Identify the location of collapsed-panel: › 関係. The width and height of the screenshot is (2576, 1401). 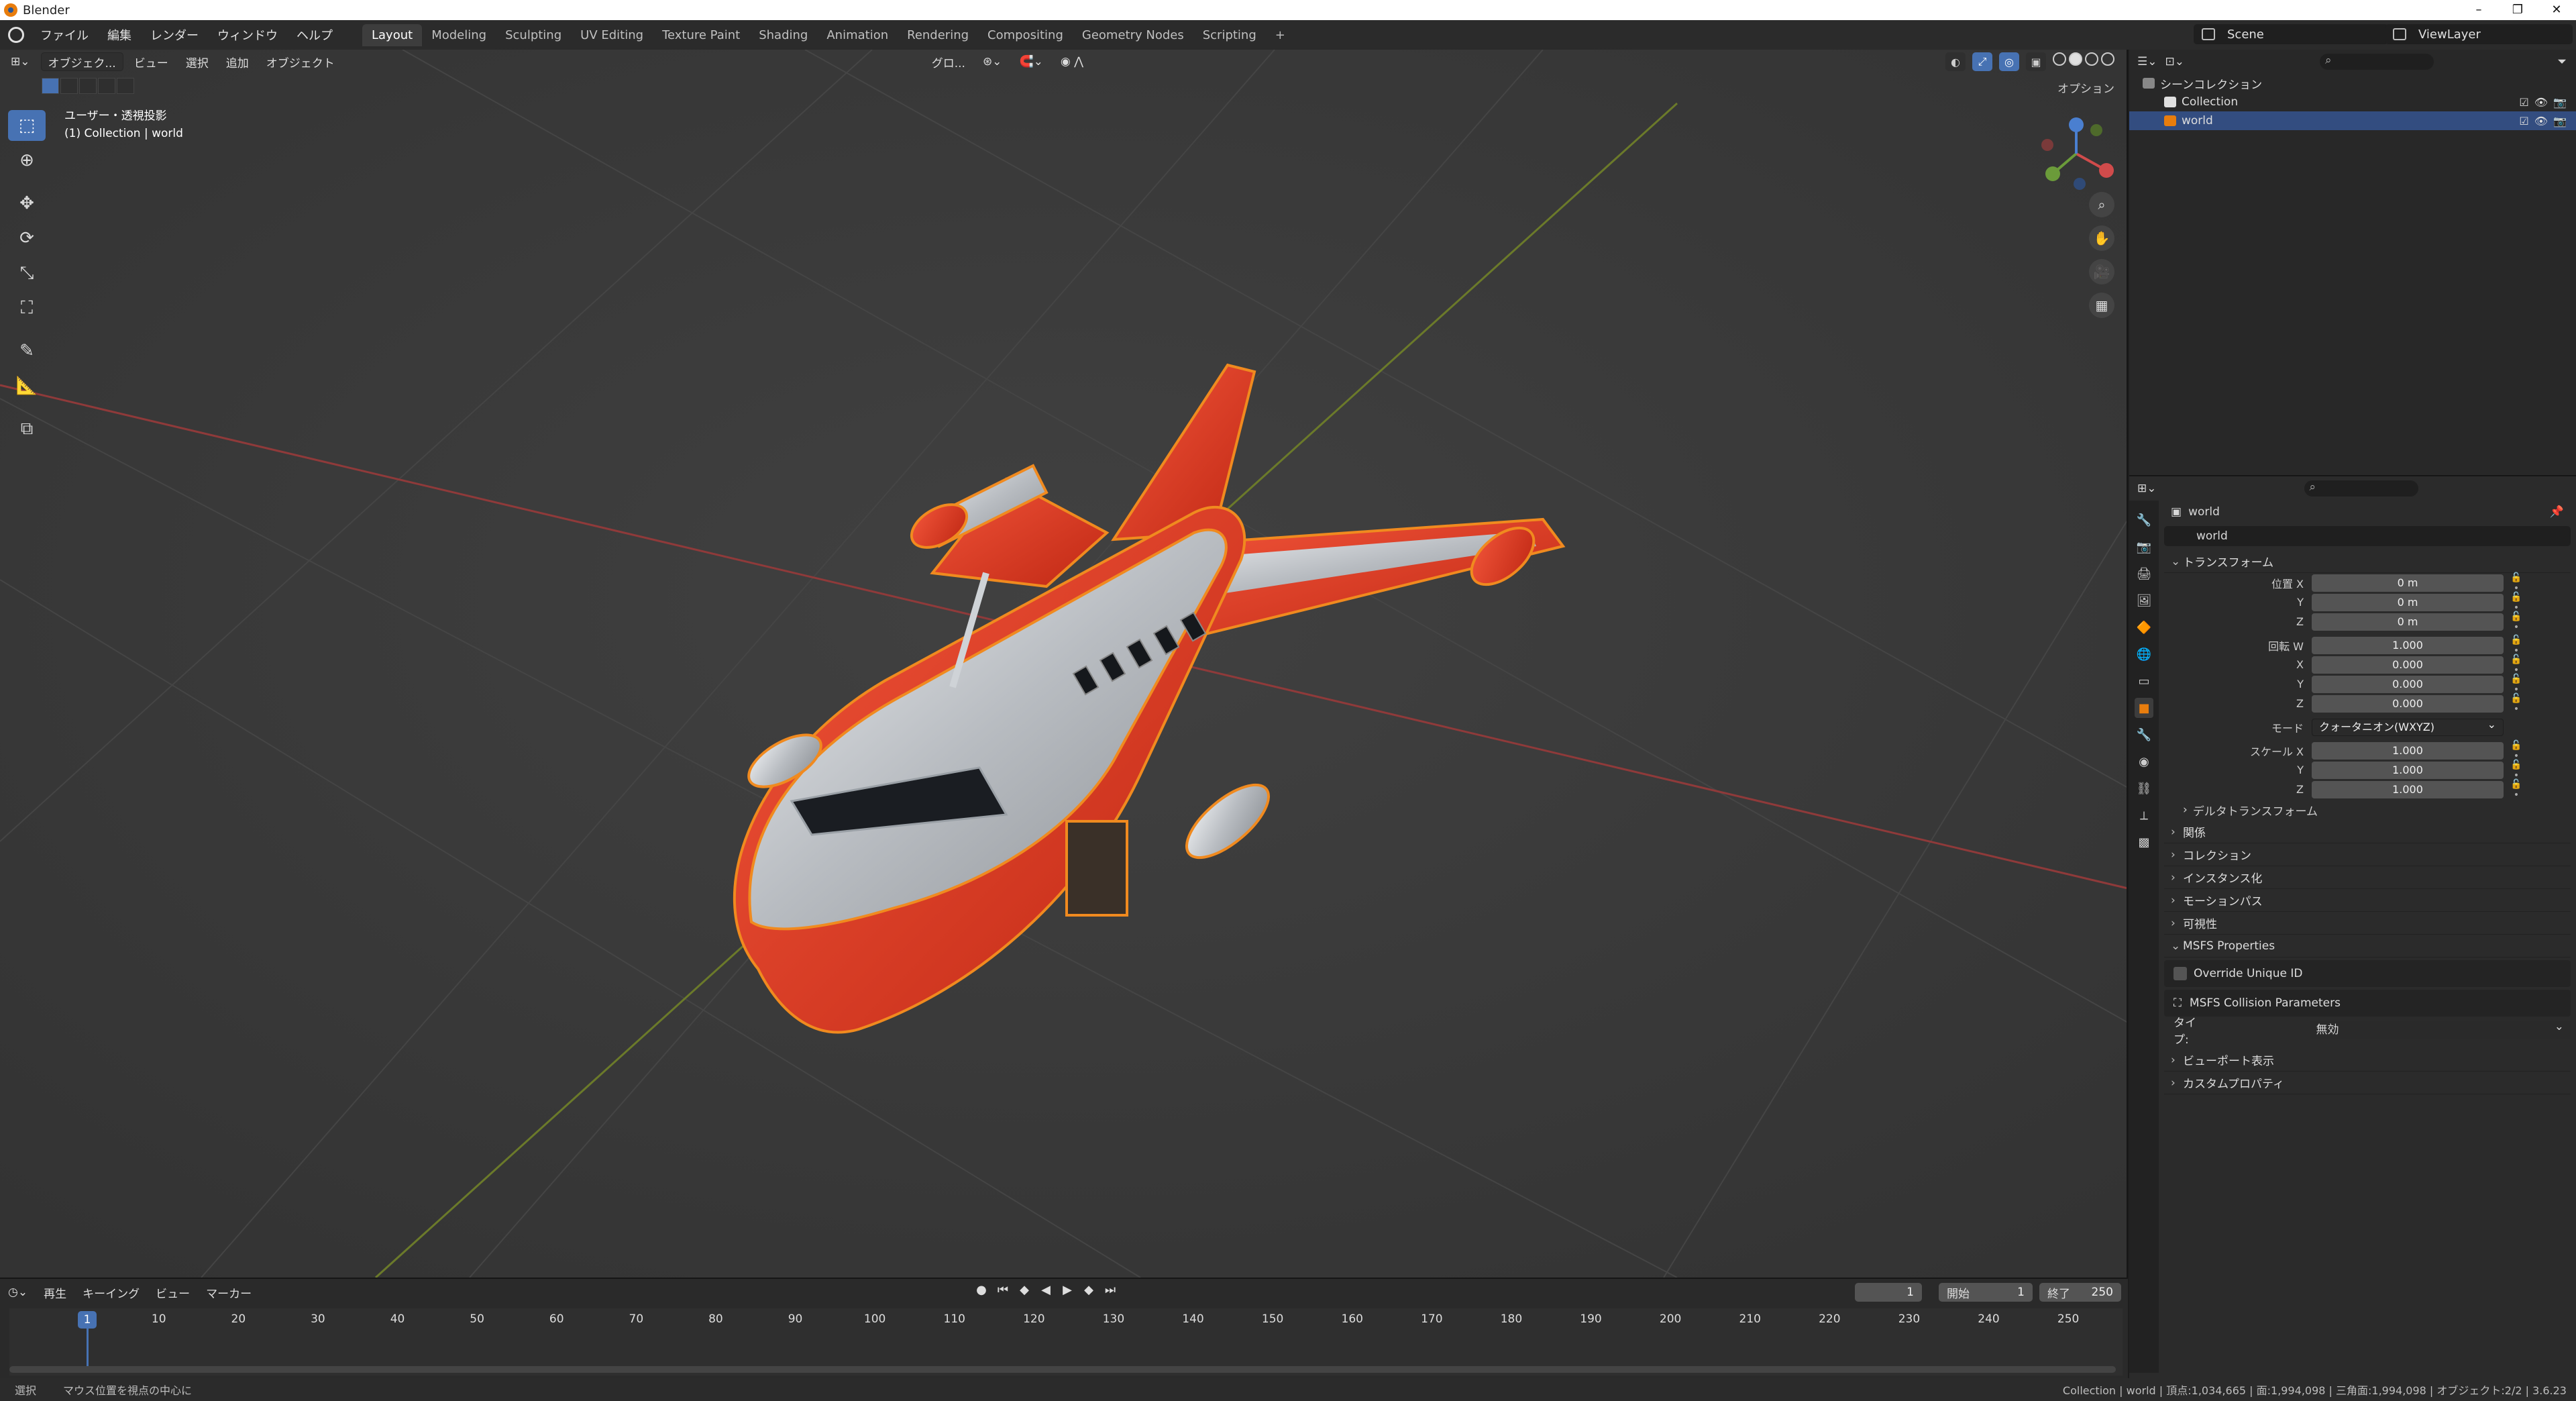
(2367, 832).